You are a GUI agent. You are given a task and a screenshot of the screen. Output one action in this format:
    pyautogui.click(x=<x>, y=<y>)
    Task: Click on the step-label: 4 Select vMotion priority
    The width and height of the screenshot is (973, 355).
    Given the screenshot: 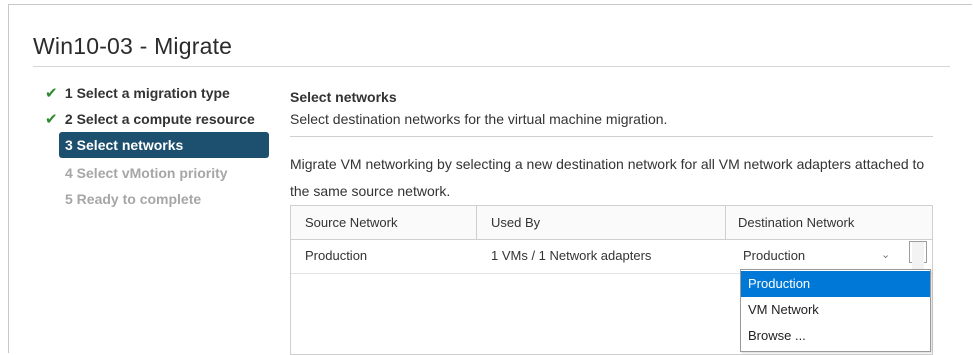 What is the action you would take?
    pyautogui.click(x=146, y=173)
    